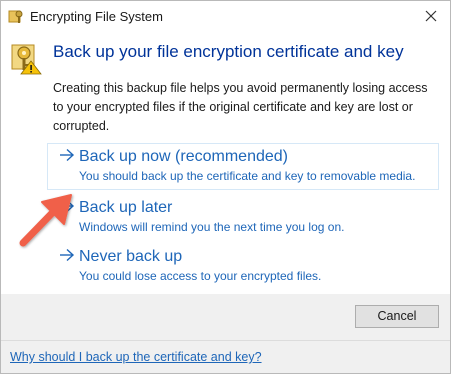 The image size is (451, 374). What do you see at coordinates (126, 207) in the screenshot?
I see `option-title: Back up later` at bounding box center [126, 207].